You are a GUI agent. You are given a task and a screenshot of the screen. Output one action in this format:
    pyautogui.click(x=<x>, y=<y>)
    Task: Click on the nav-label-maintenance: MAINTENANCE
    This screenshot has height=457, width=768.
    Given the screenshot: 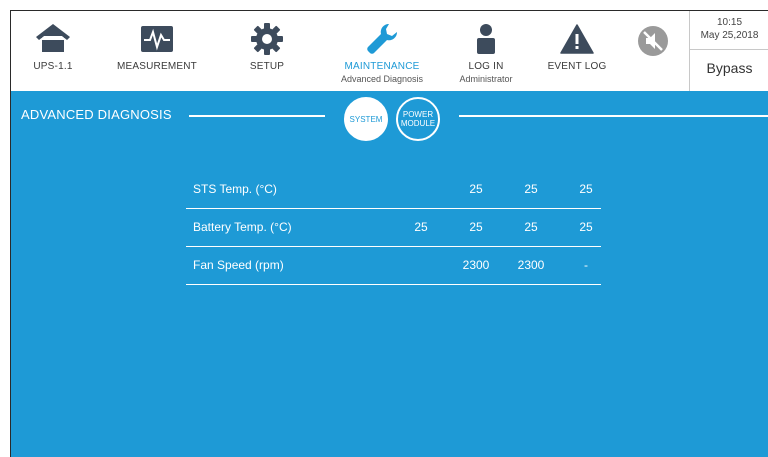 What is the action you would take?
    pyautogui.click(x=382, y=66)
    